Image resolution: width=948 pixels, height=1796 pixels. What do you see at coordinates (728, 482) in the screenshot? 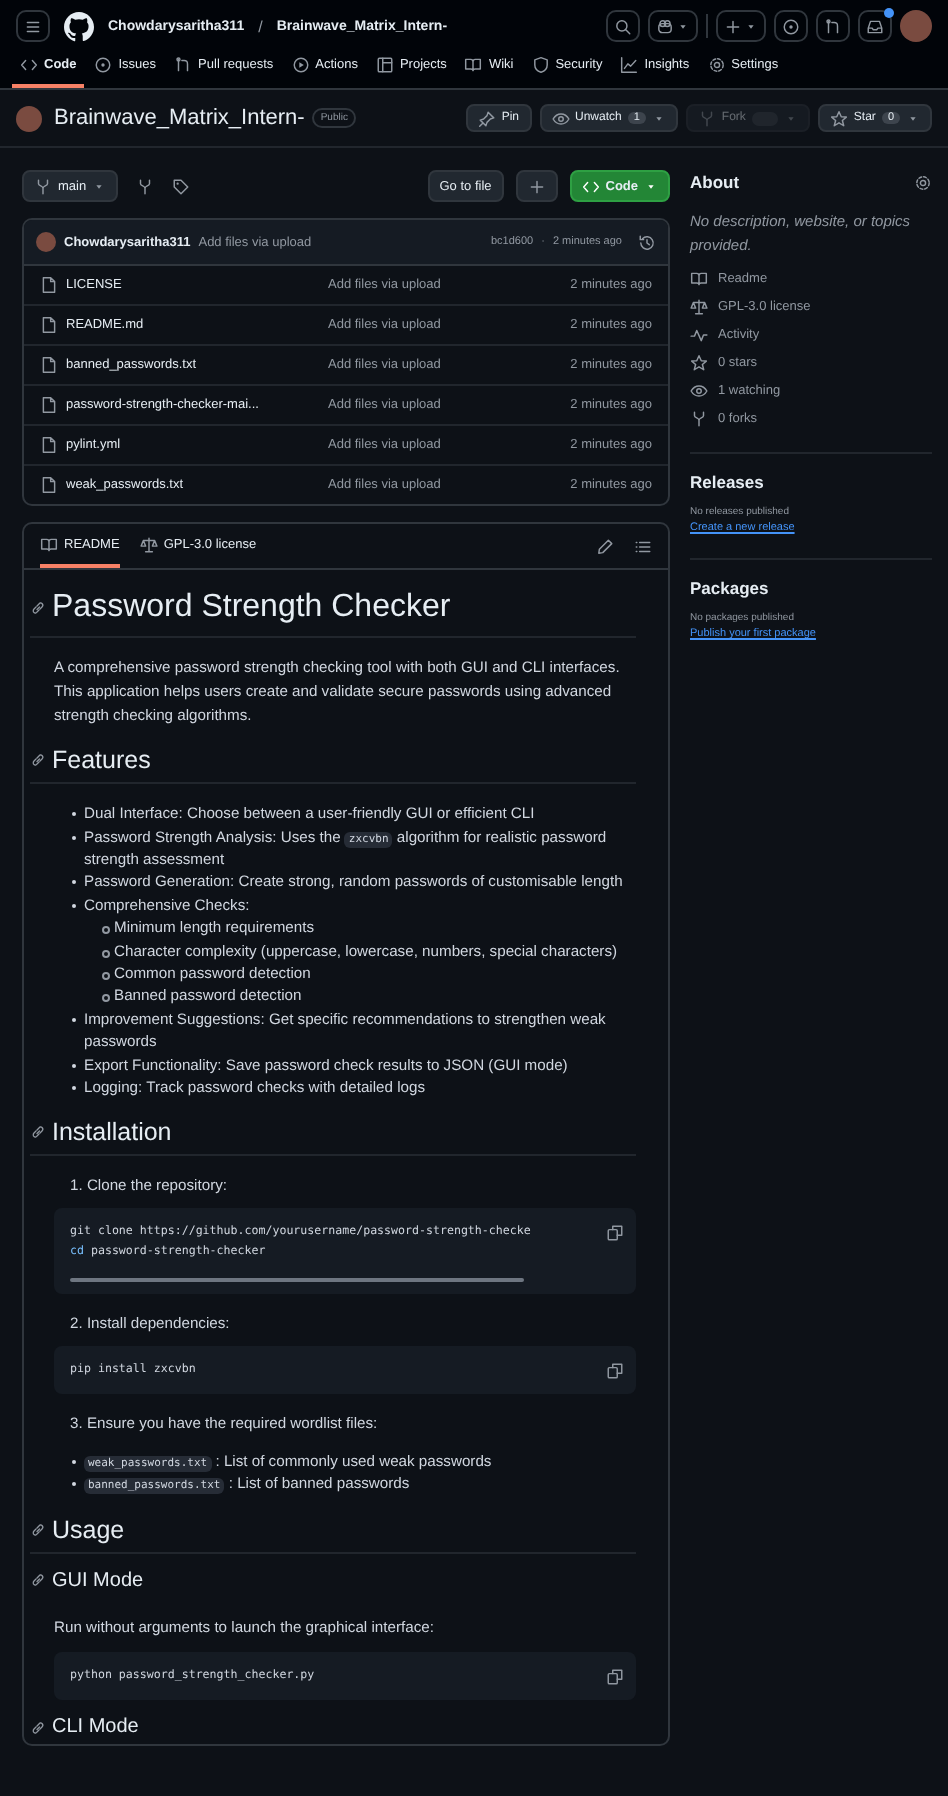
I see `releases-heading: Releases` at bounding box center [728, 482].